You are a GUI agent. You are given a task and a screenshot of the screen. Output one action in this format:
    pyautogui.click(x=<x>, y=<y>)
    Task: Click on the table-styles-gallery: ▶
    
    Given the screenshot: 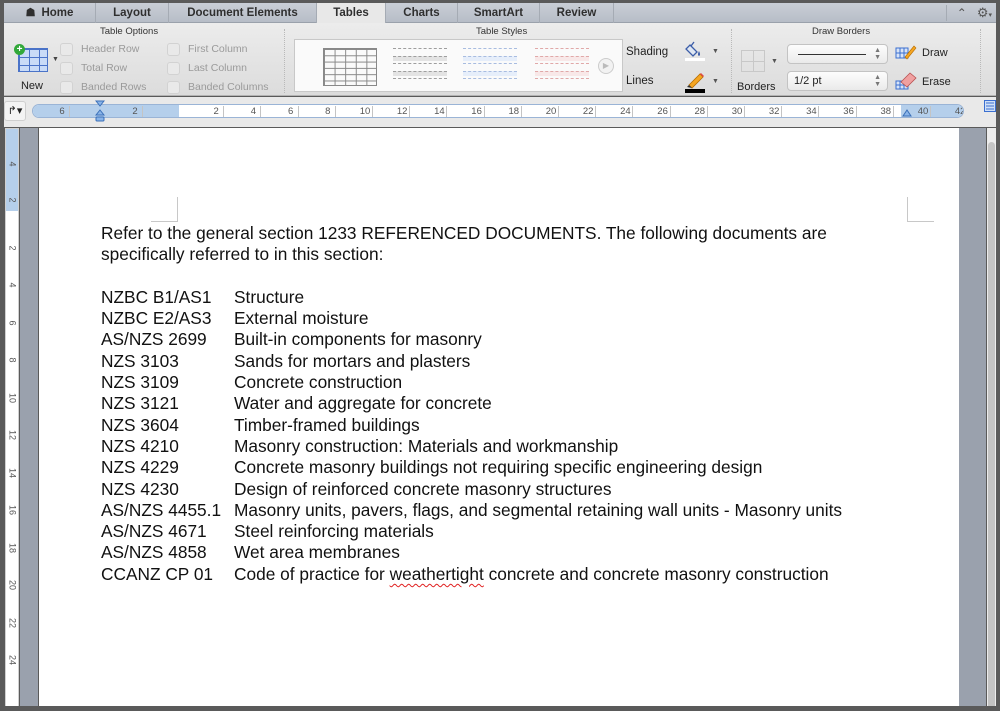 What is the action you would take?
    pyautogui.click(x=458, y=65)
    